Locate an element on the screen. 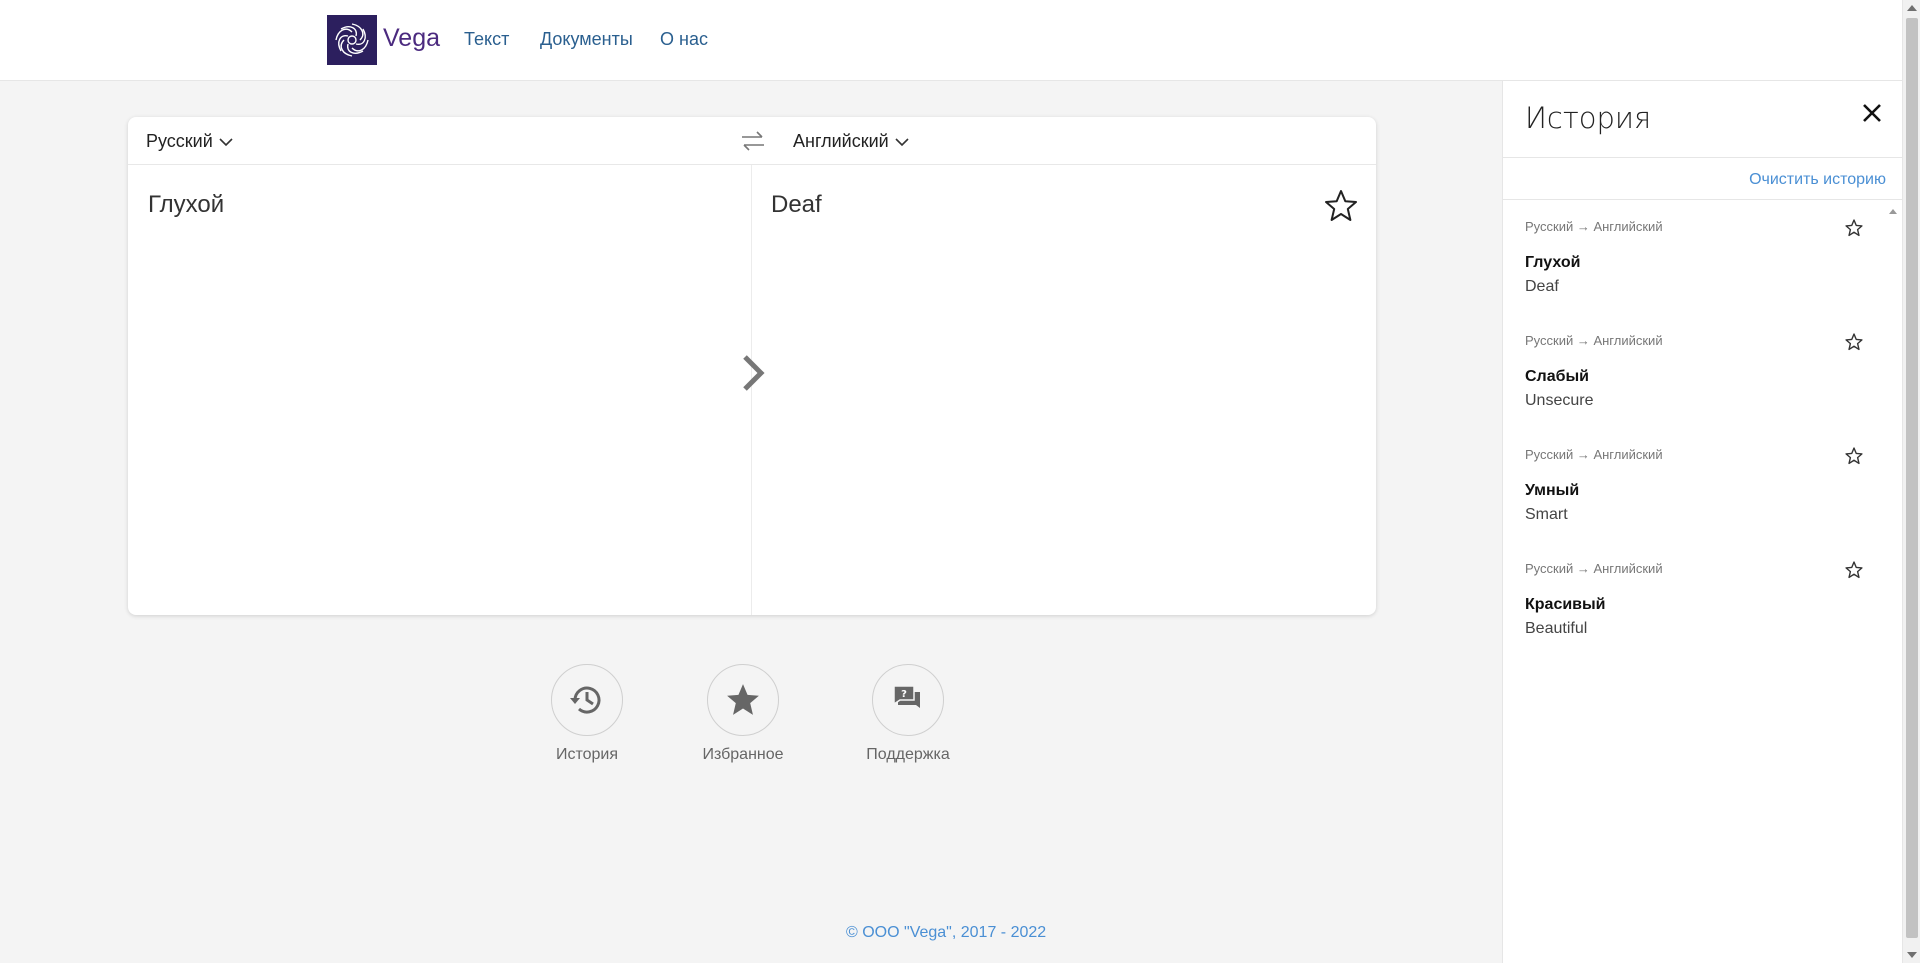  history-item: Русский → Английский Слабый Unsecure is located at coordinates (1697, 383).